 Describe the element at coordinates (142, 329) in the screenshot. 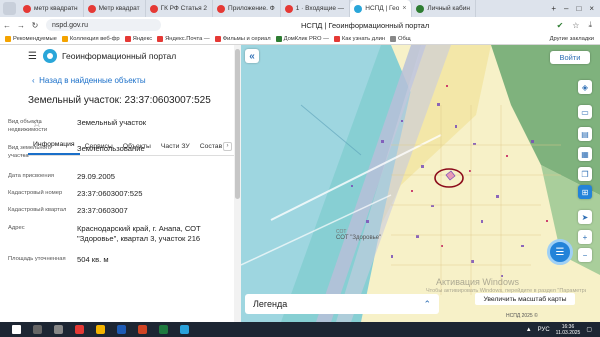

I see `powerpoint-icon` at that location.